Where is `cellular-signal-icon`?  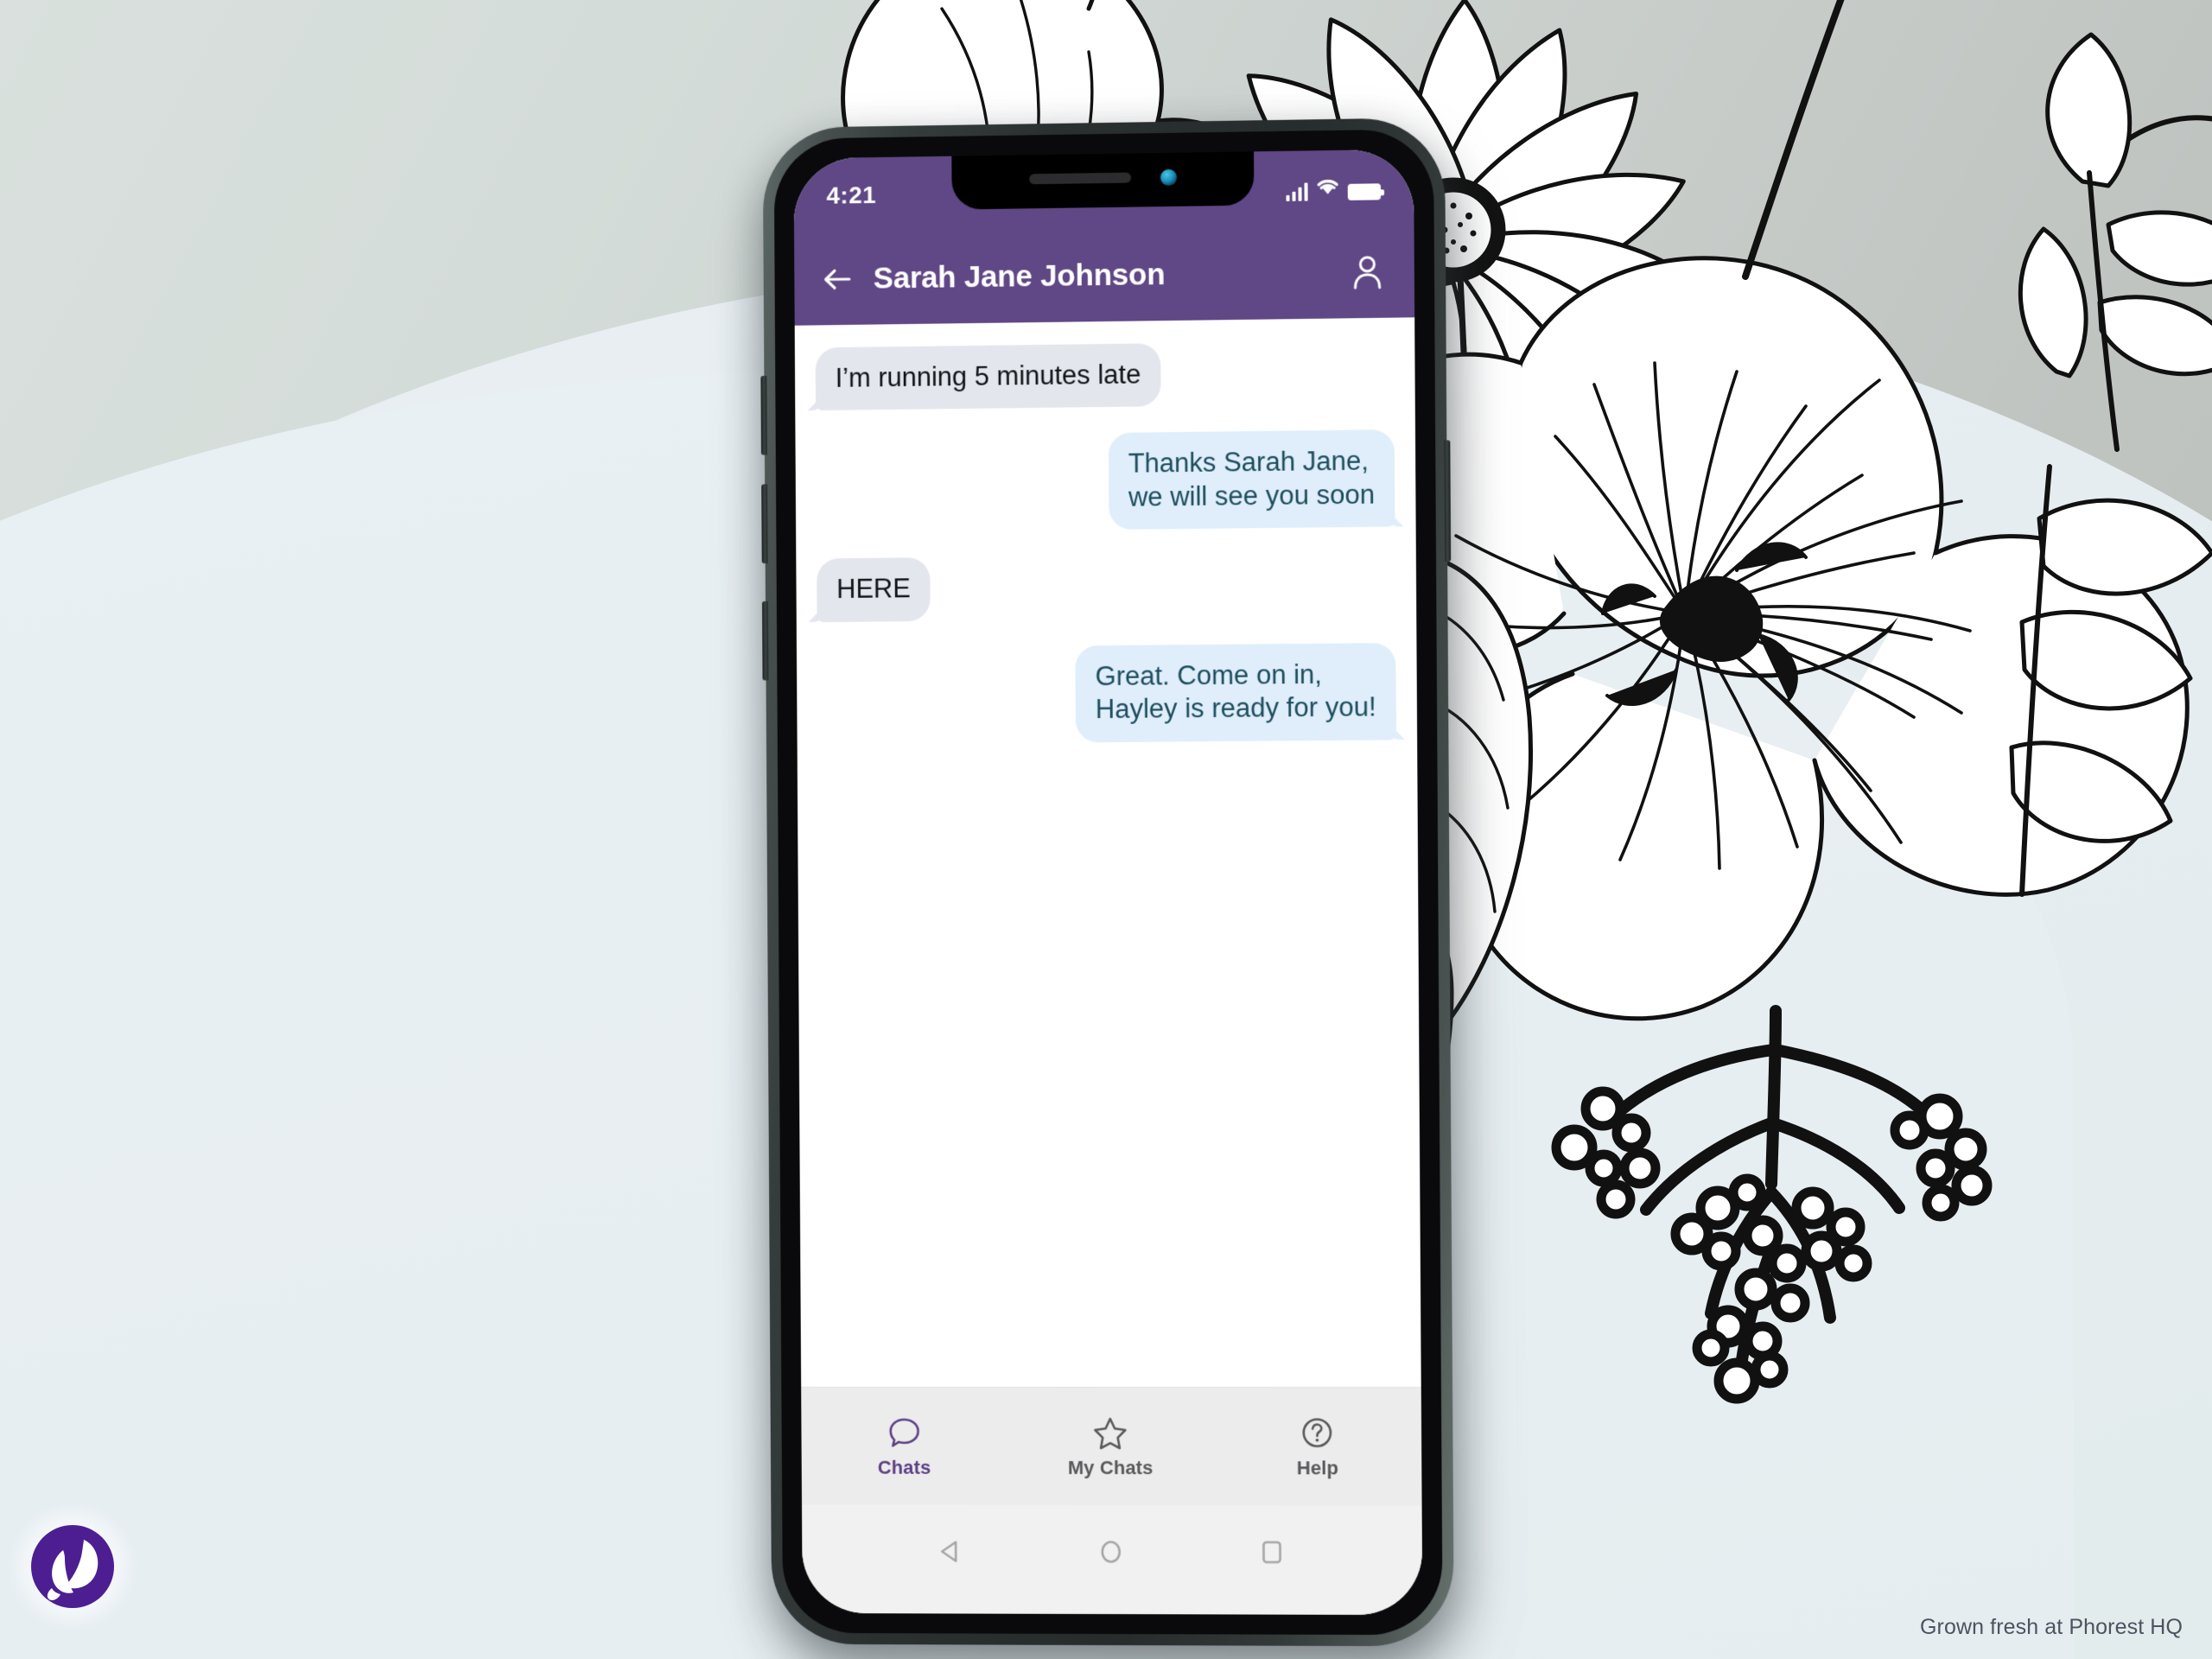
cellular-signal-icon is located at coordinates (1296, 191).